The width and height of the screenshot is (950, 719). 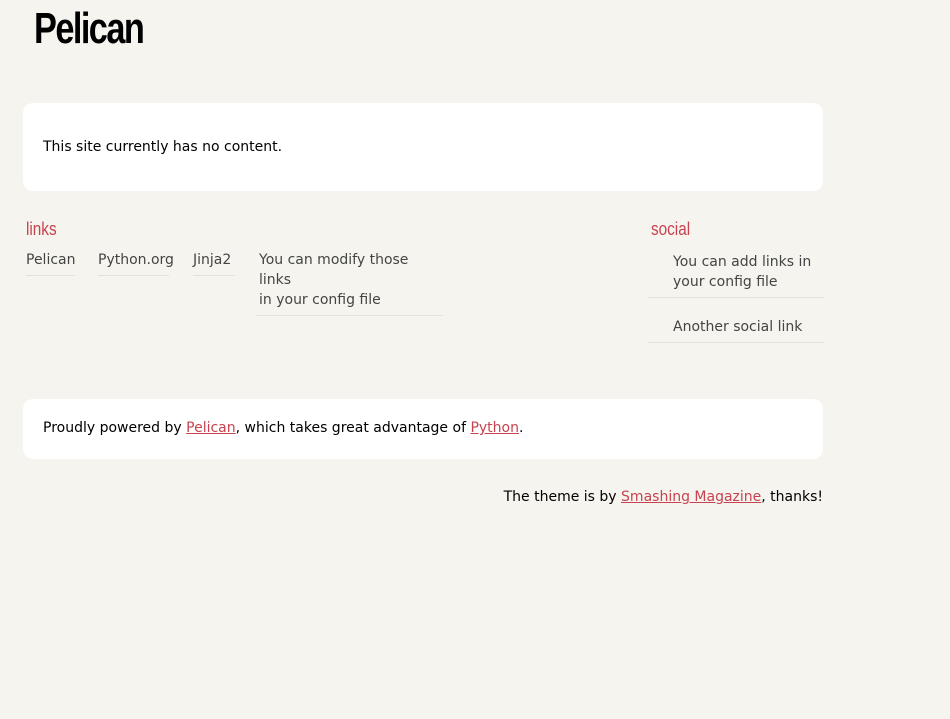 I want to click on theme-credit-prefix: The theme is by, so click(x=562, y=497).